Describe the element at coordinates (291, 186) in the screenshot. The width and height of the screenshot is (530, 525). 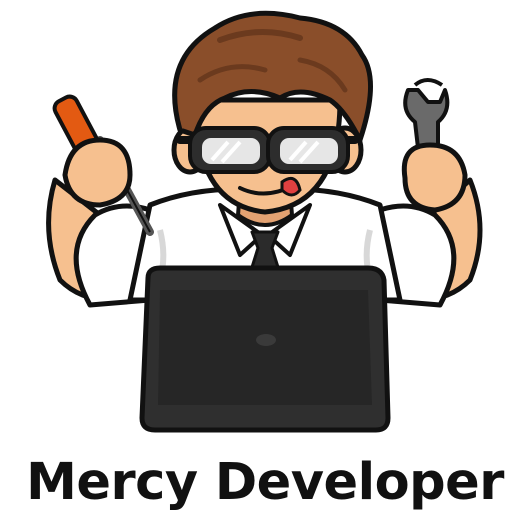
I see `tongue` at that location.